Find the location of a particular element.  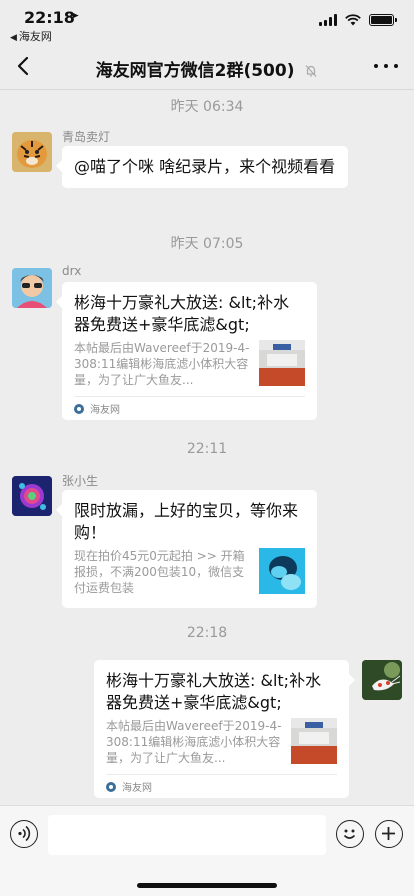

wifi-icon is located at coordinates (353, 20).